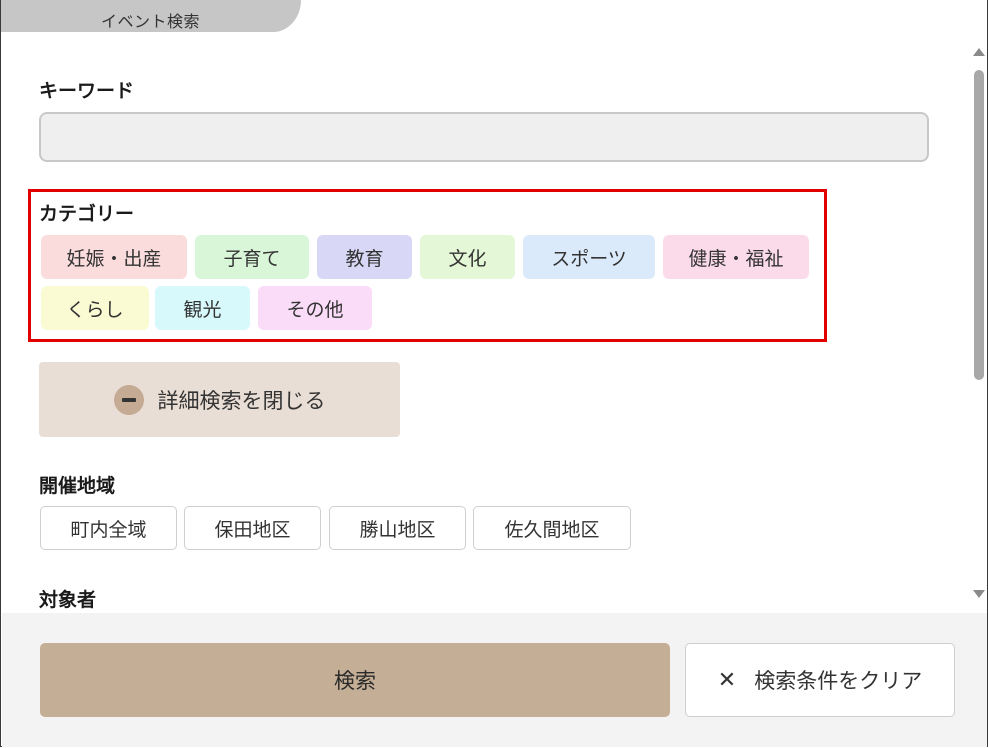  Describe the element at coordinates (202, 308) in the screenshot. I see `category-chip-tourism: 観光` at that location.